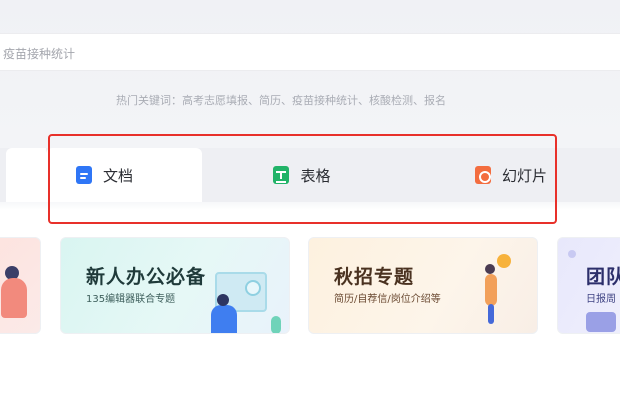  Describe the element at coordinates (491, 314) in the screenshot. I see `person-legs-illustration` at that location.